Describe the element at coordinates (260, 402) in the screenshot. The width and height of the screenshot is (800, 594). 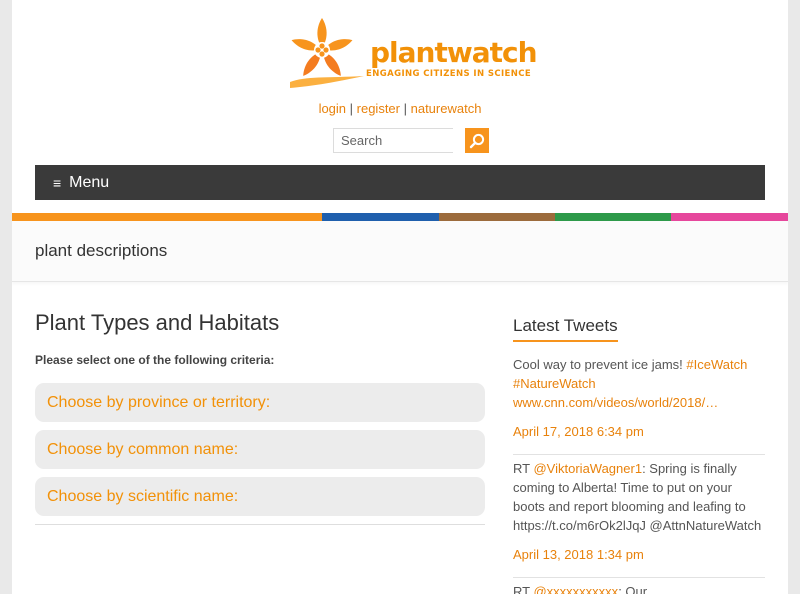
I see `choose-by-province-button: Choose by province or territory:` at that location.